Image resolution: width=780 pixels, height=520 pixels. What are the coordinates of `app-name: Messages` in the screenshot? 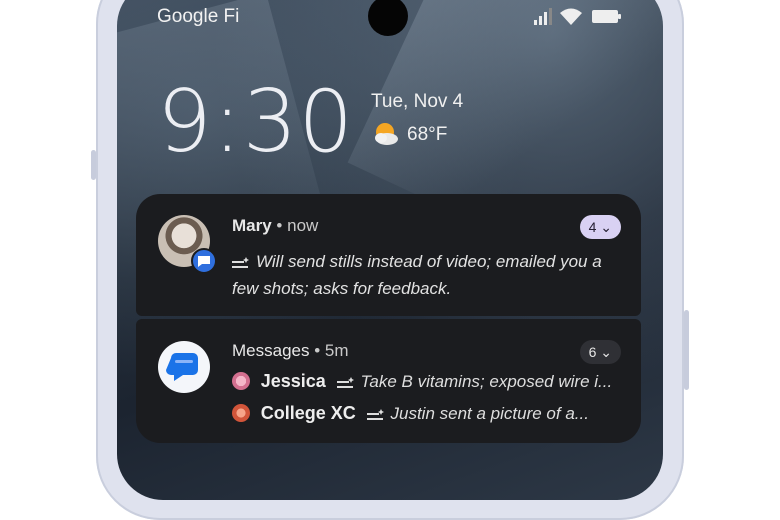 It's located at (271, 350).